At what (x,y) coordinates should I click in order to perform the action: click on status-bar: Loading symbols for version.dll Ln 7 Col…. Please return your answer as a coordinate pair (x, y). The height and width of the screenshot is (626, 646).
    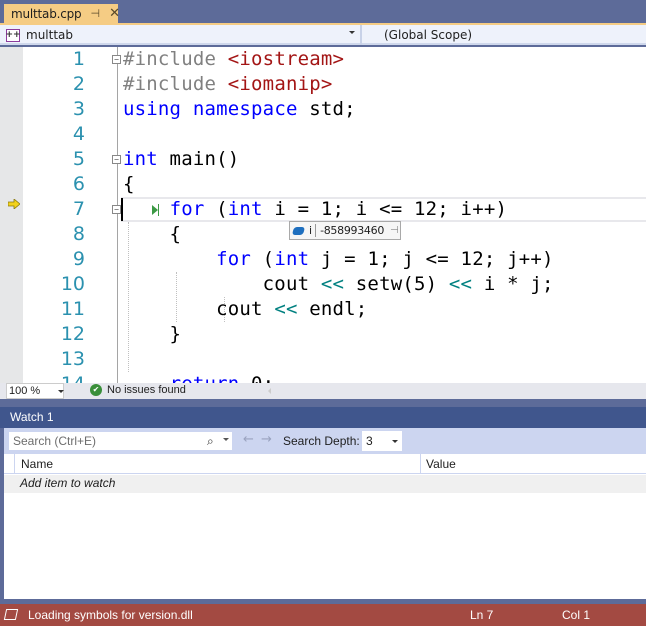
    Looking at the image, I should click on (323, 615).